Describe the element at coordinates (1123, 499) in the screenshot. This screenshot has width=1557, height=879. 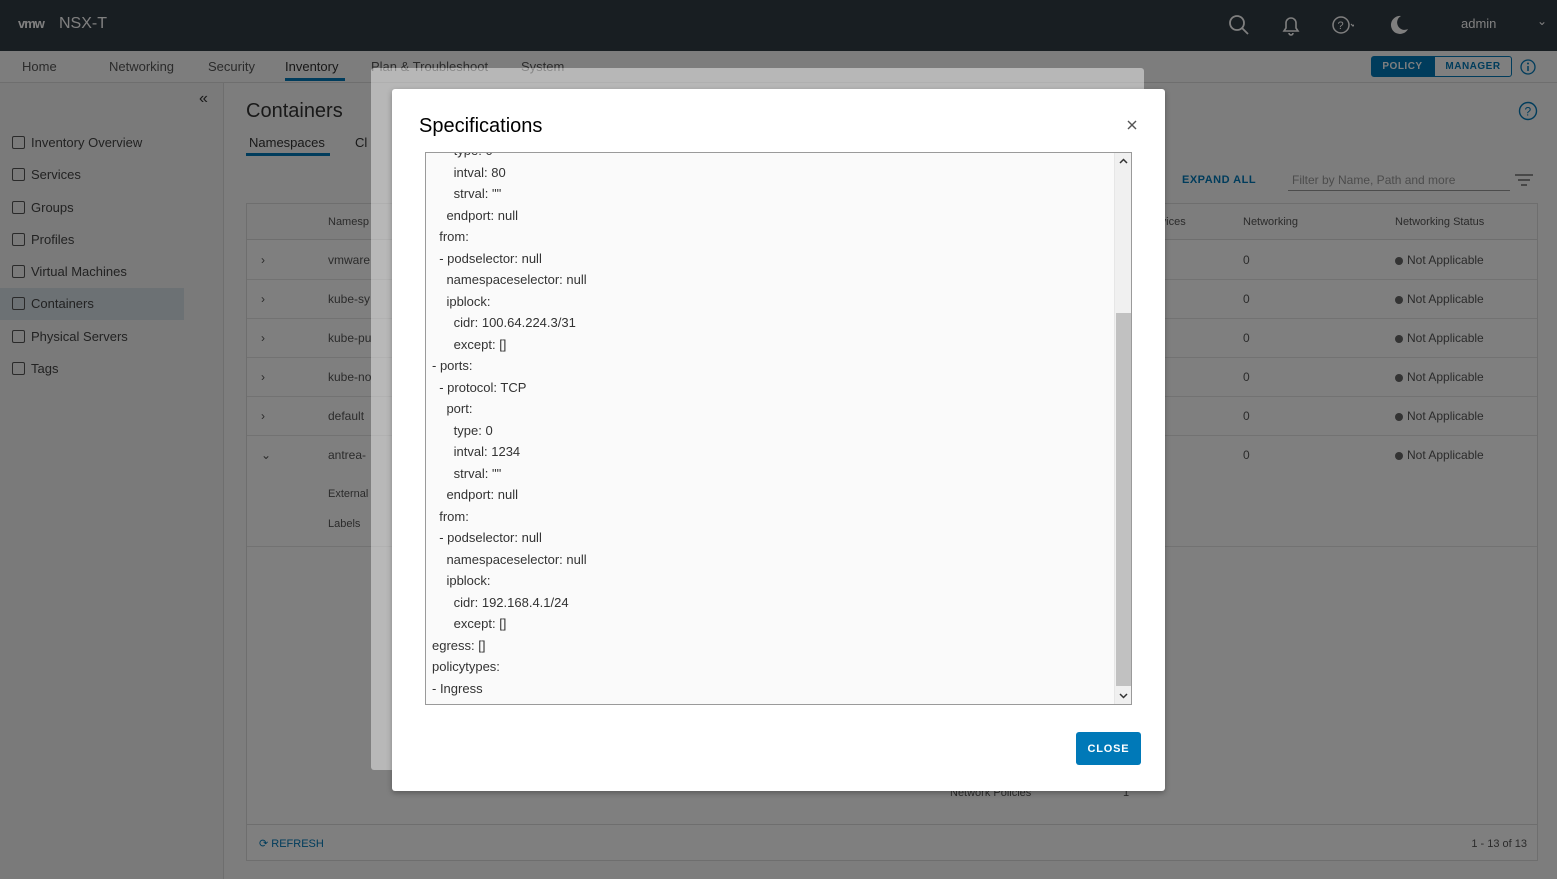
I see `scrollbar-thumb` at that location.